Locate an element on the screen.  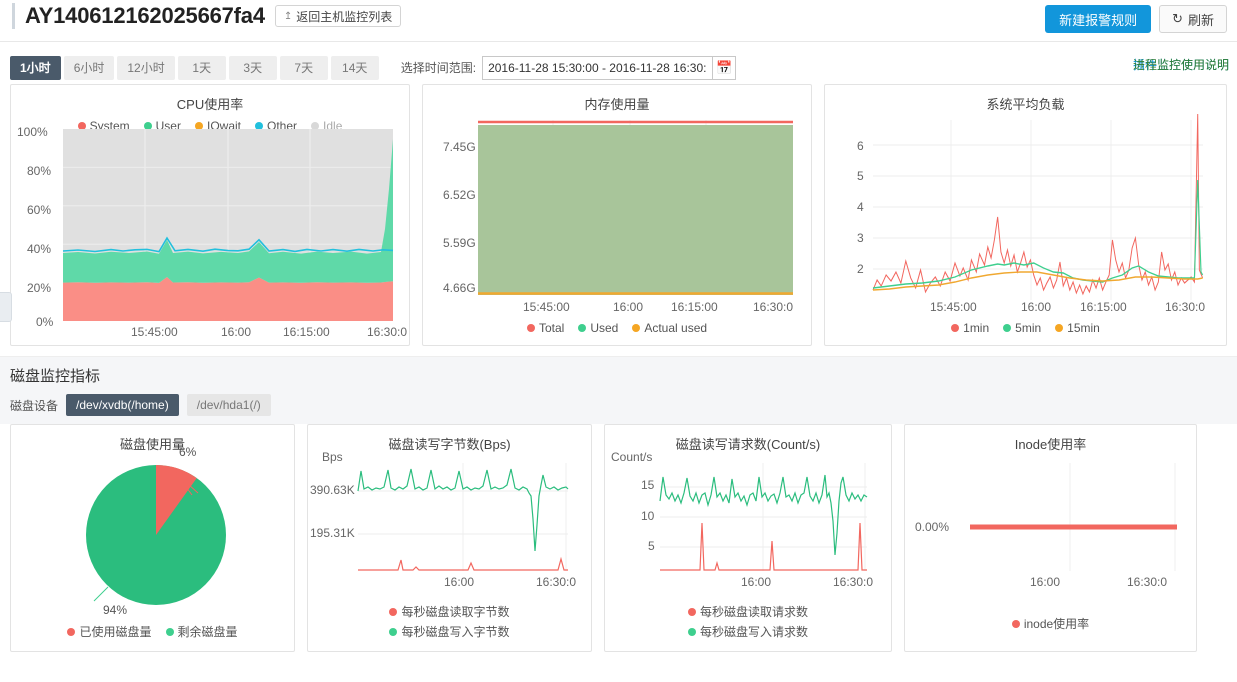
back-to-list-button: ↥ 返回主机监控列表 is located at coordinates (338, 16).